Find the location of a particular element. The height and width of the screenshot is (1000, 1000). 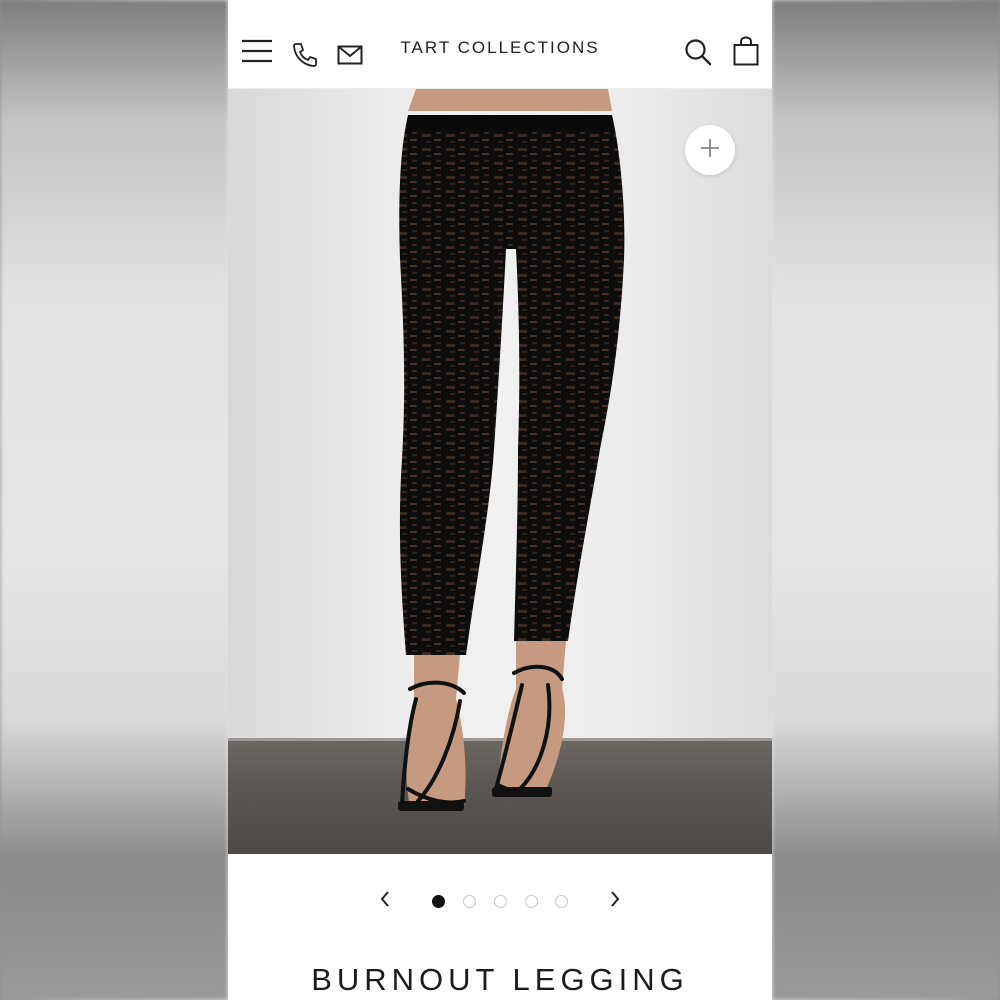

top-navigation-bar: TART COLLECTIONS is located at coordinates (500, 44).